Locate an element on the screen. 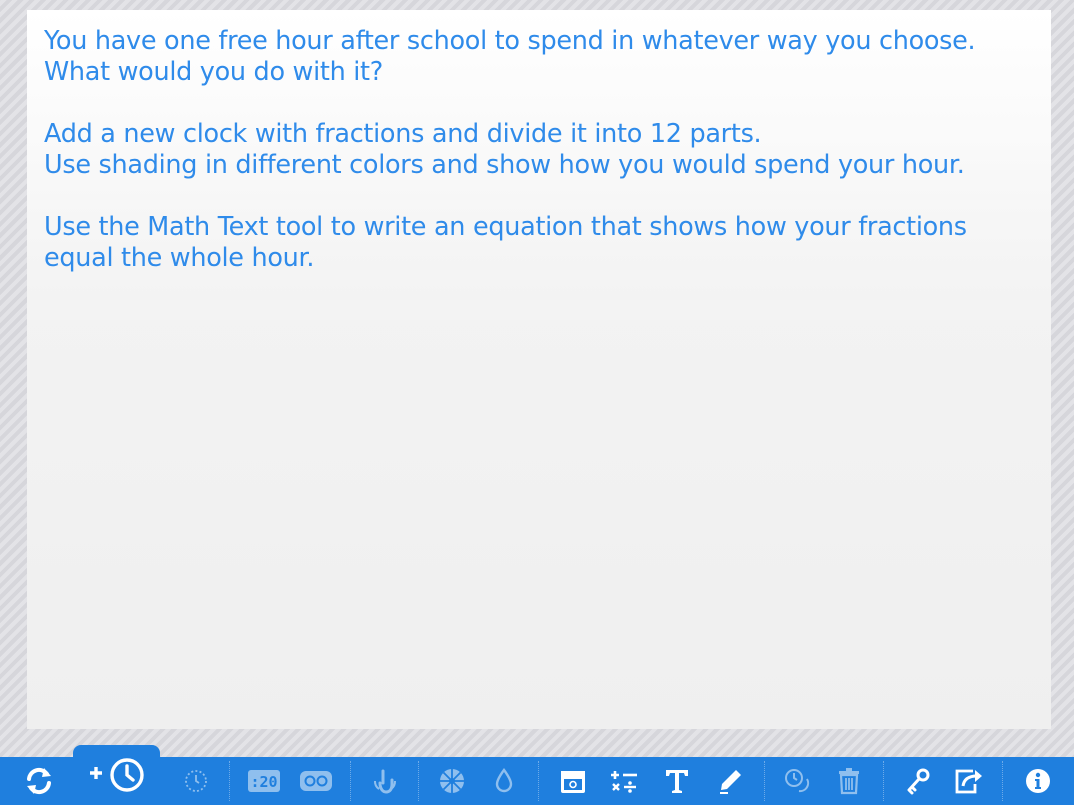 Image resolution: width=1074 pixels, height=805 pixels. share-button is located at coordinates (968, 781).